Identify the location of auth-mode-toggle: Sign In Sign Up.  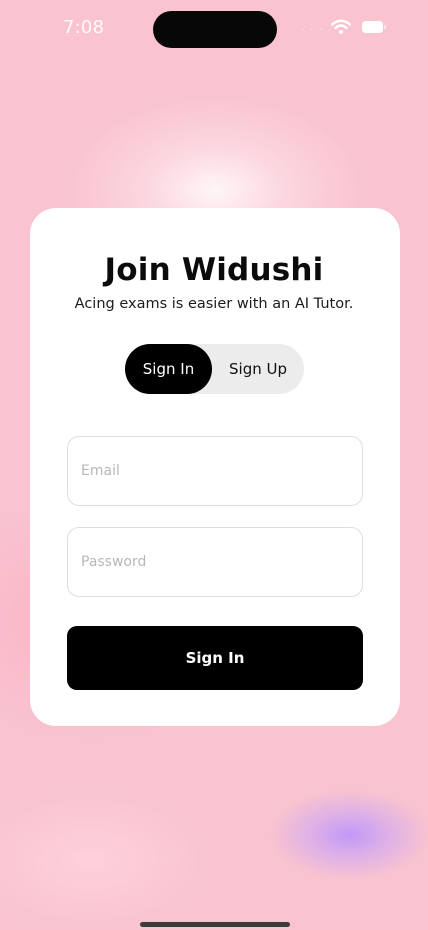
(214, 369).